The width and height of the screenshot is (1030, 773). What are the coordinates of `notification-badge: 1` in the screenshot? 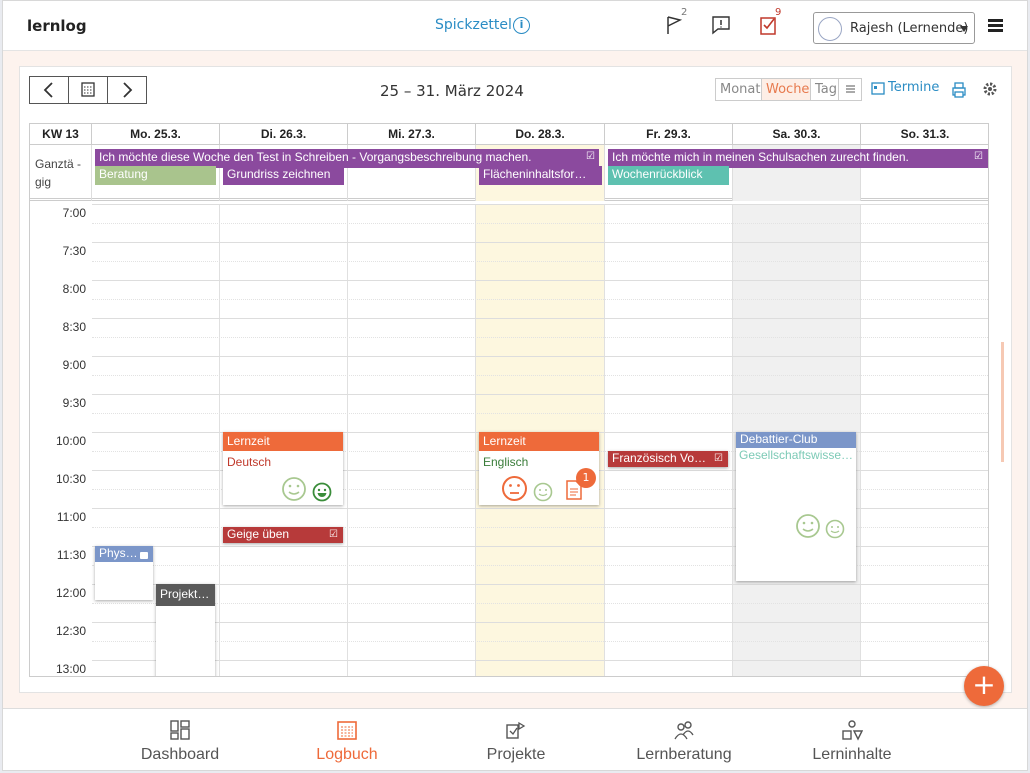 It's located at (586, 478).